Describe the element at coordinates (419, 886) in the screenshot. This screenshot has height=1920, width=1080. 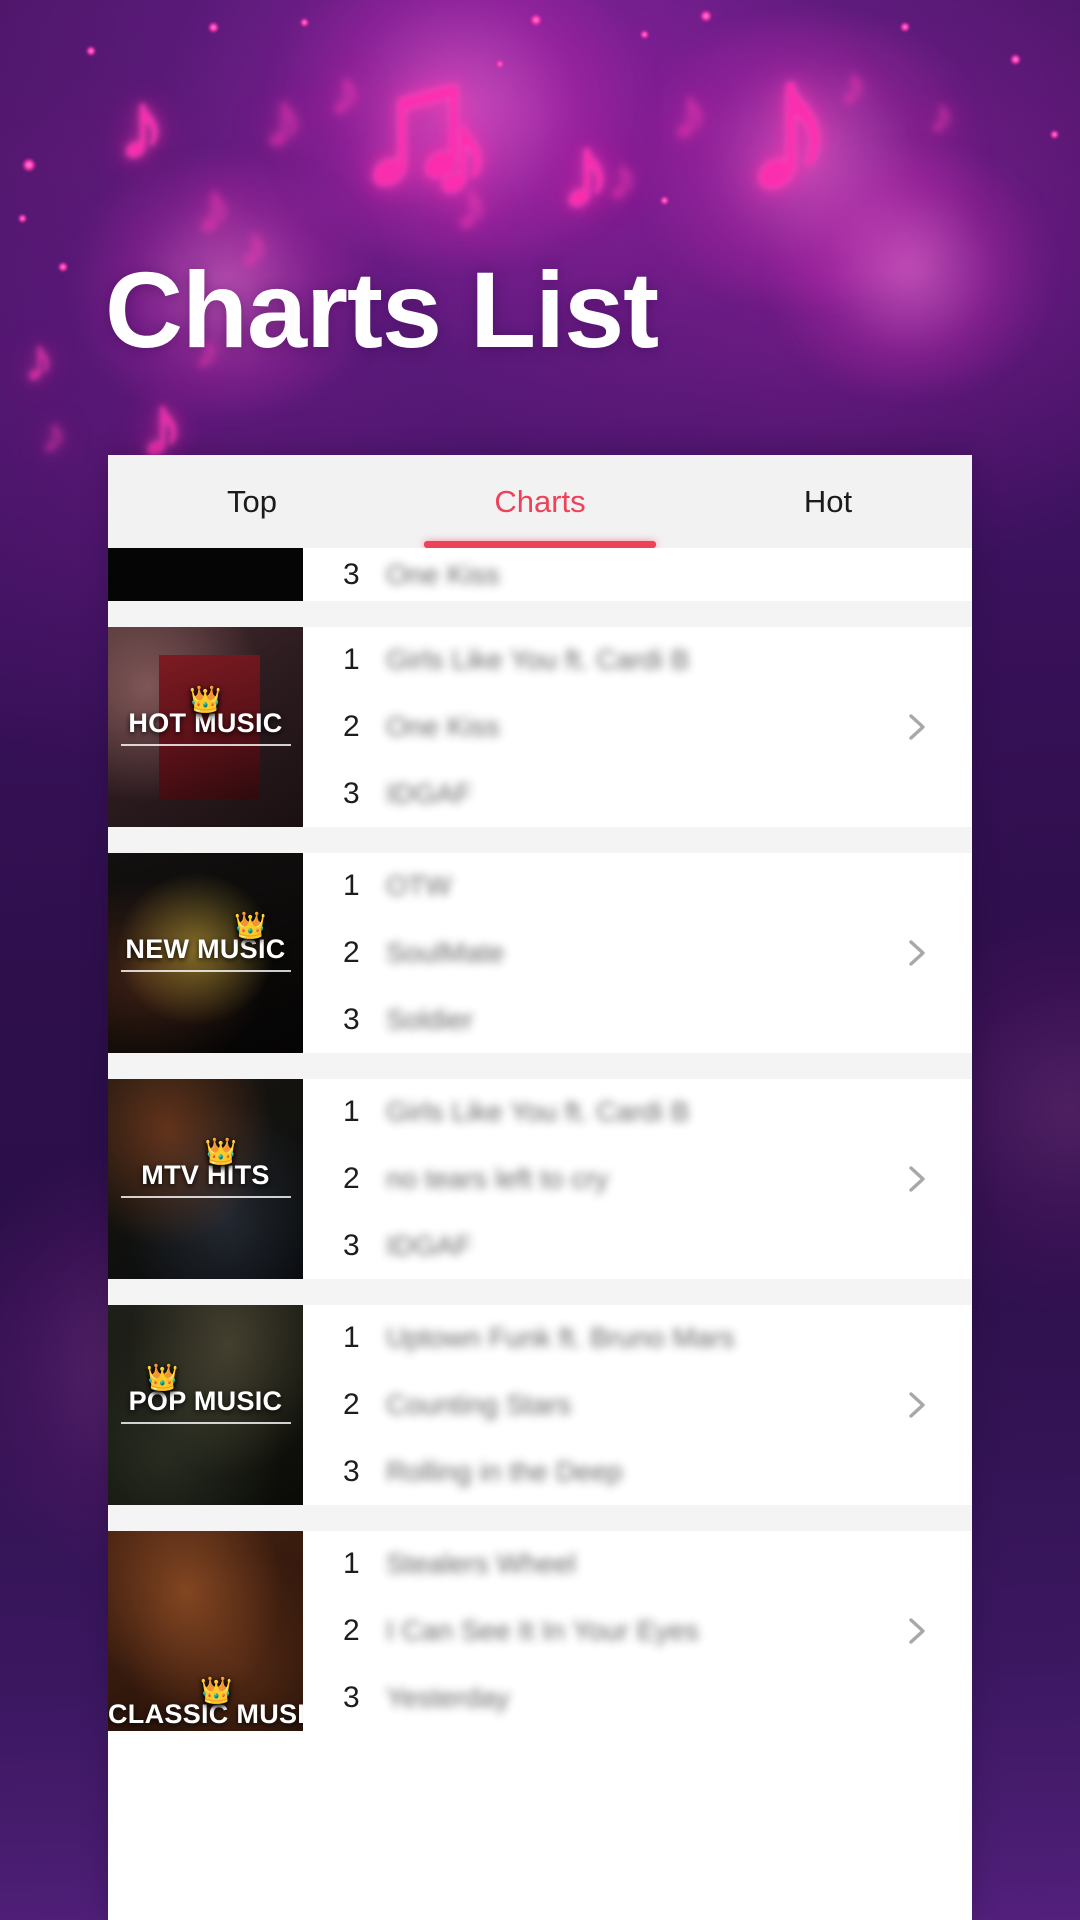
I see `song-title: OTW` at that location.